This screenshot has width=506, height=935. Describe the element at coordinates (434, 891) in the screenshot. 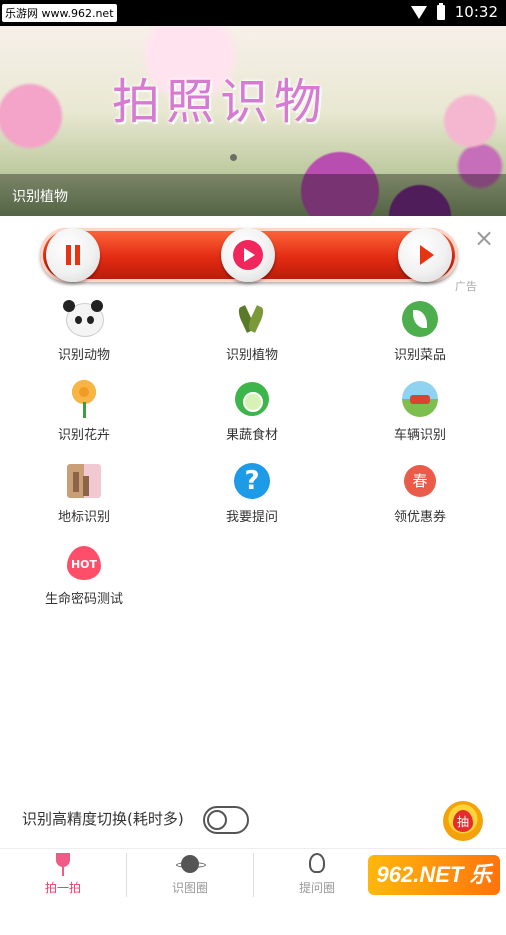

I see `site-watermark: 962.NET 乐游网` at that location.